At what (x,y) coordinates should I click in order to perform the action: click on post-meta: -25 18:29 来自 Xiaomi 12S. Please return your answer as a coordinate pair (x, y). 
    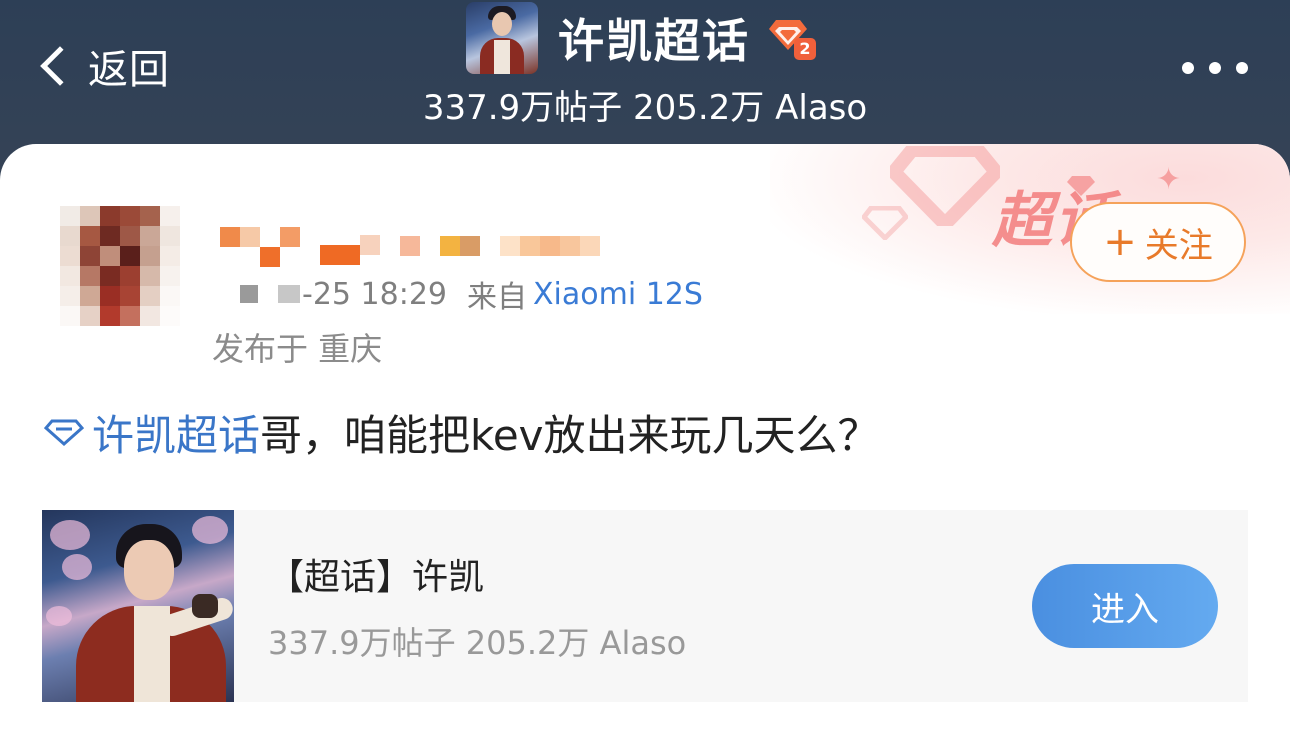
    Looking at the image, I should click on (471, 294).